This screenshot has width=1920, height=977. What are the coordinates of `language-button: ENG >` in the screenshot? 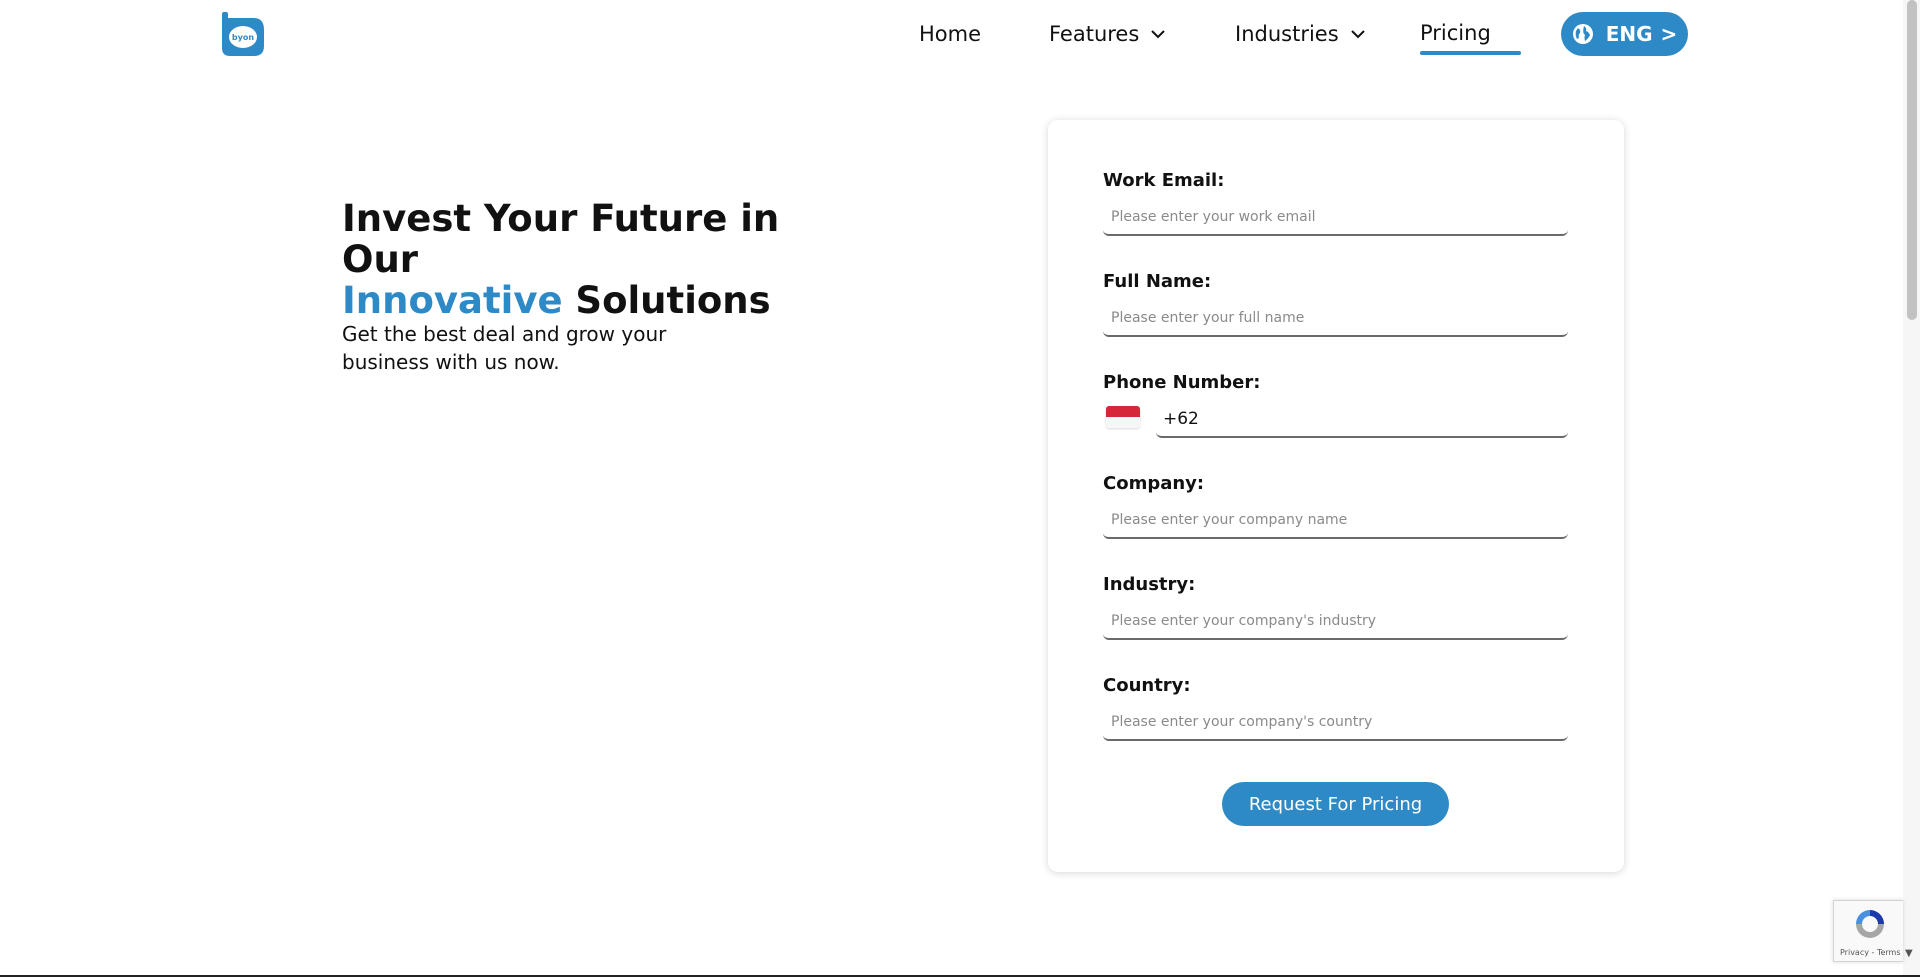 It's located at (1624, 34).